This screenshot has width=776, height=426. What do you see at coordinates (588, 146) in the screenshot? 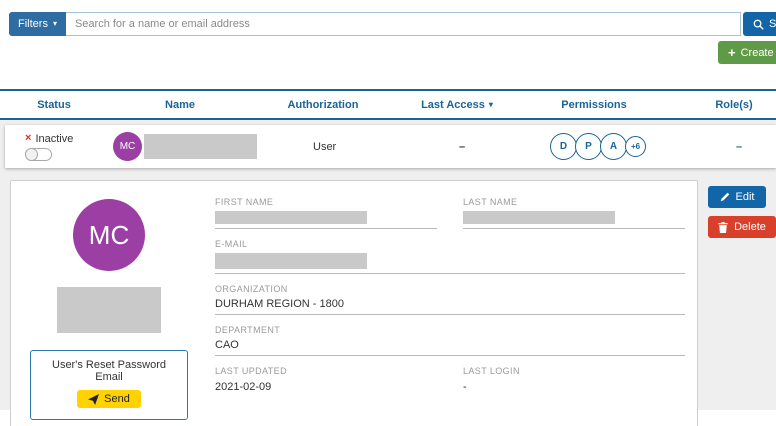
I see `permission-badge-p: P` at bounding box center [588, 146].